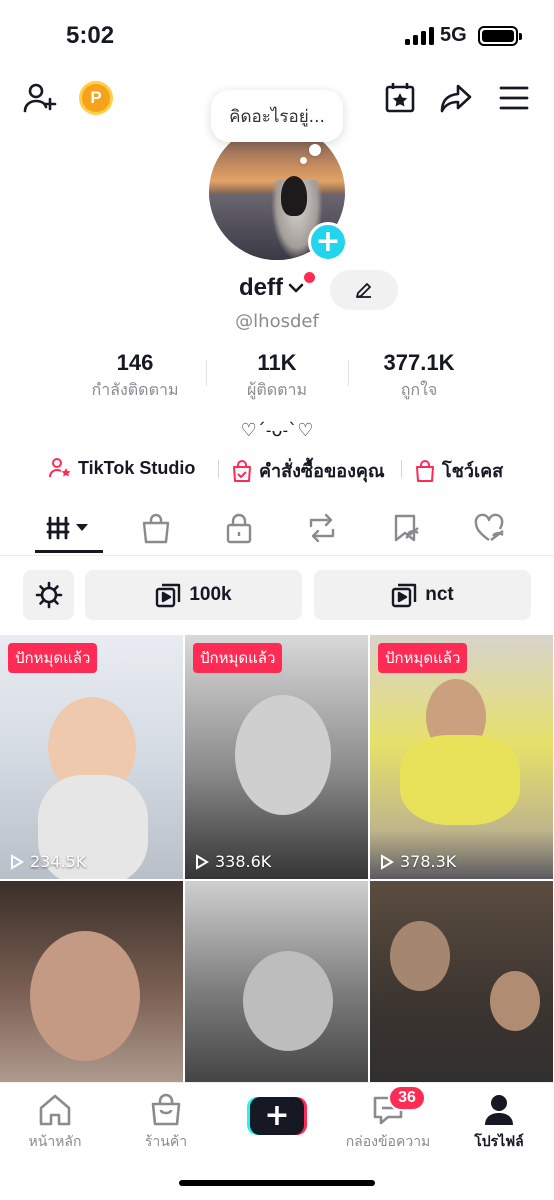  What do you see at coordinates (60, 468) in the screenshot?
I see `studio-person-icon` at bounding box center [60, 468].